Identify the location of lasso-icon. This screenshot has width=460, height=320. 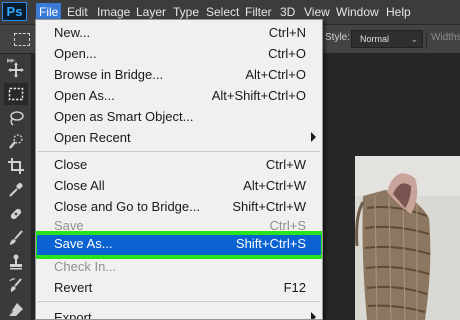
(17, 118).